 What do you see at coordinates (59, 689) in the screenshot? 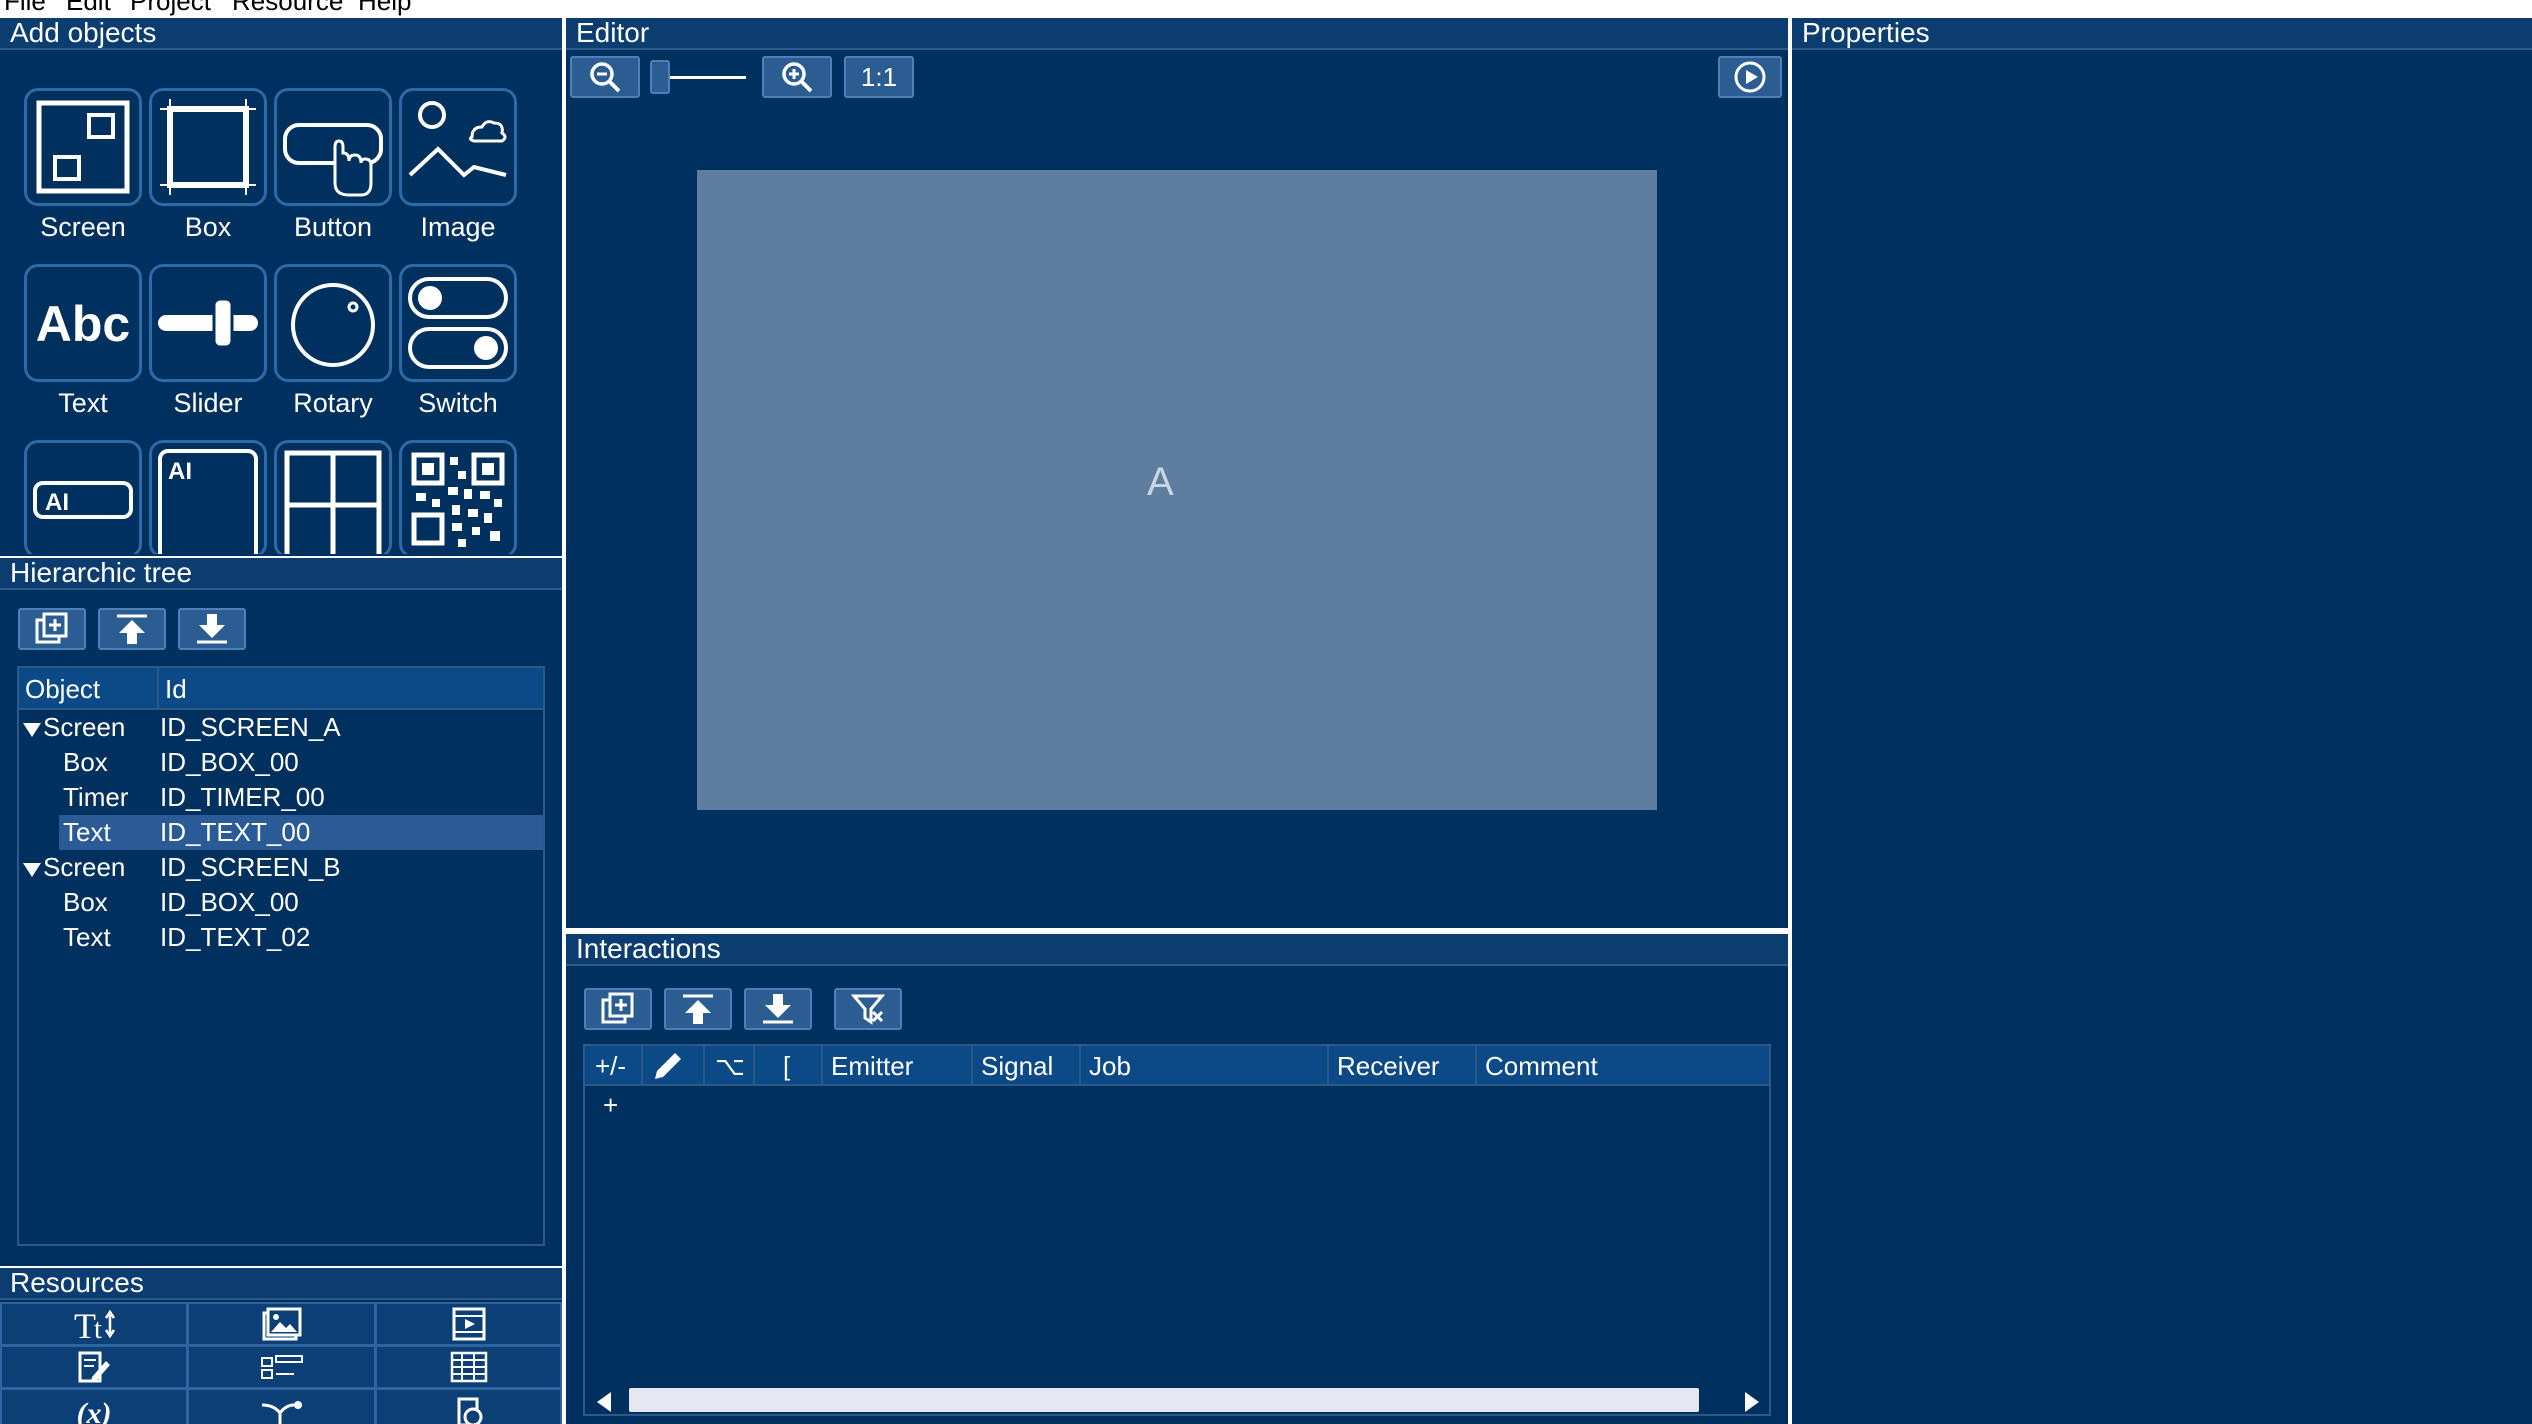
I see `tree-col-object: Object` at bounding box center [59, 689].